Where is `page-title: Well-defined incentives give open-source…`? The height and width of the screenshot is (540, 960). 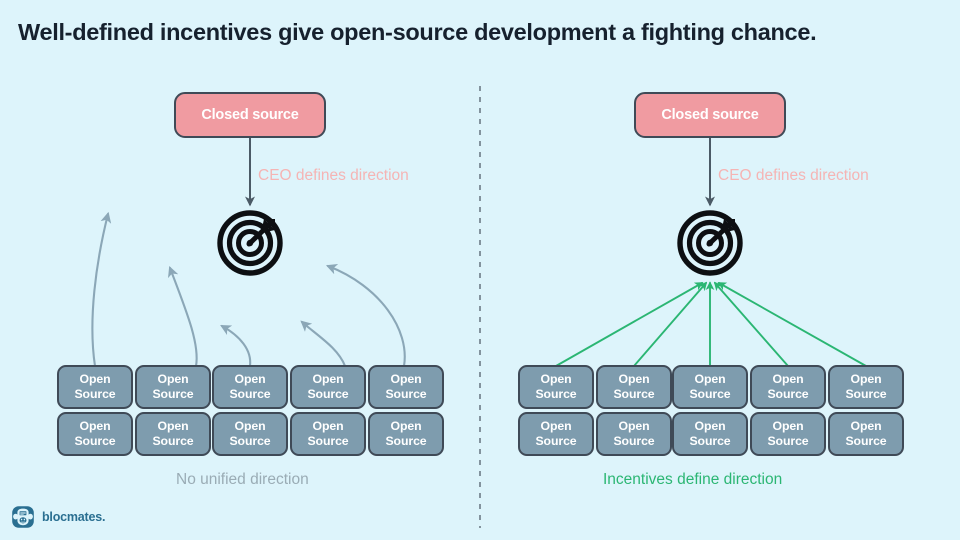 page-title: Well-defined incentives give open-source… is located at coordinates (417, 32).